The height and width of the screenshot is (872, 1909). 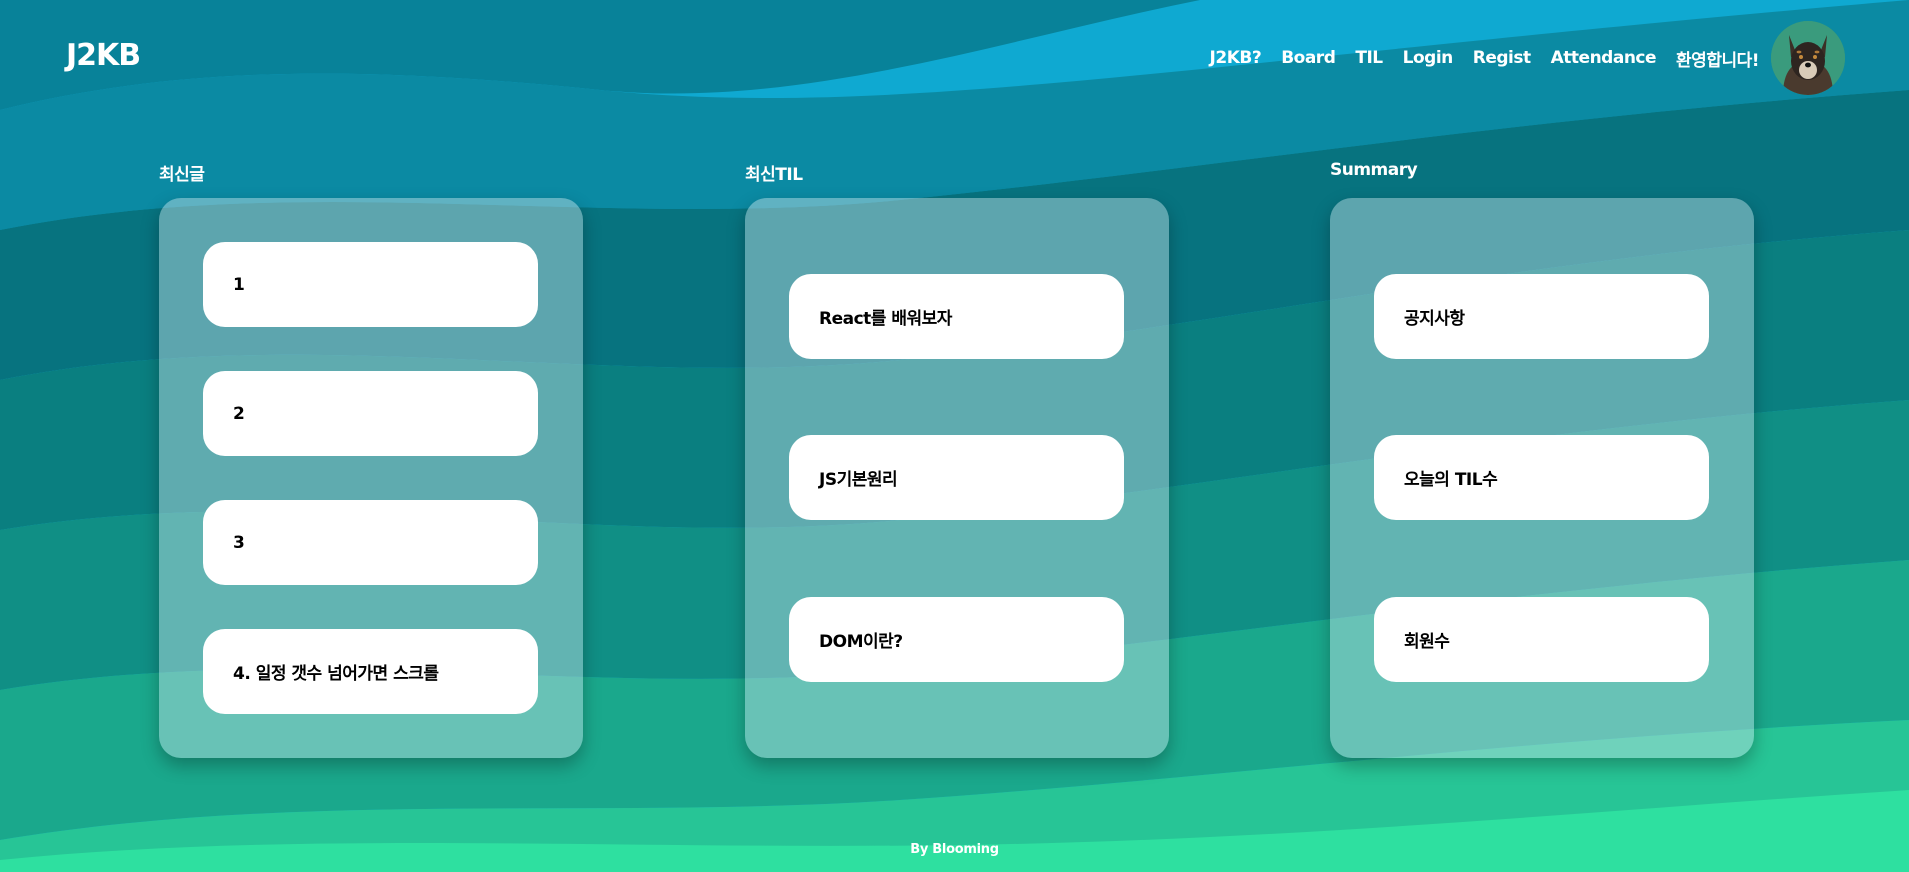 I want to click on summary-title: Summary, so click(x=1374, y=170).